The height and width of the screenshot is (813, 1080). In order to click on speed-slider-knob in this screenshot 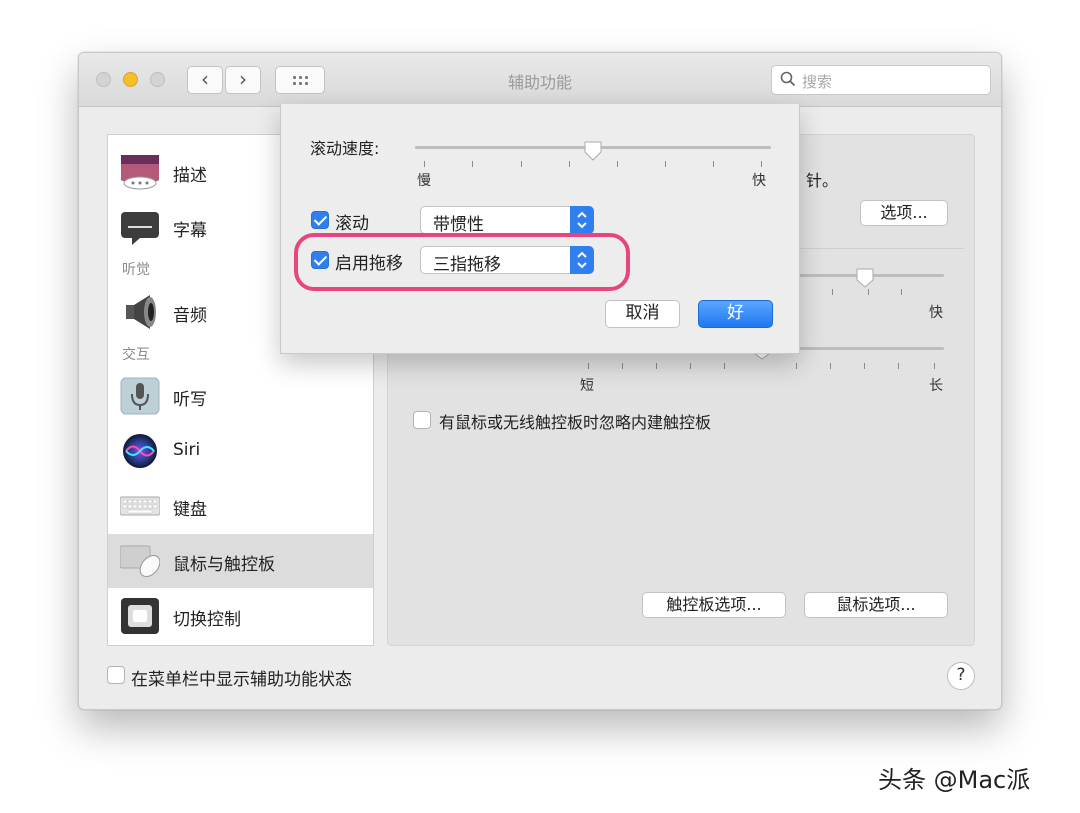, I will do `click(865, 278)`.